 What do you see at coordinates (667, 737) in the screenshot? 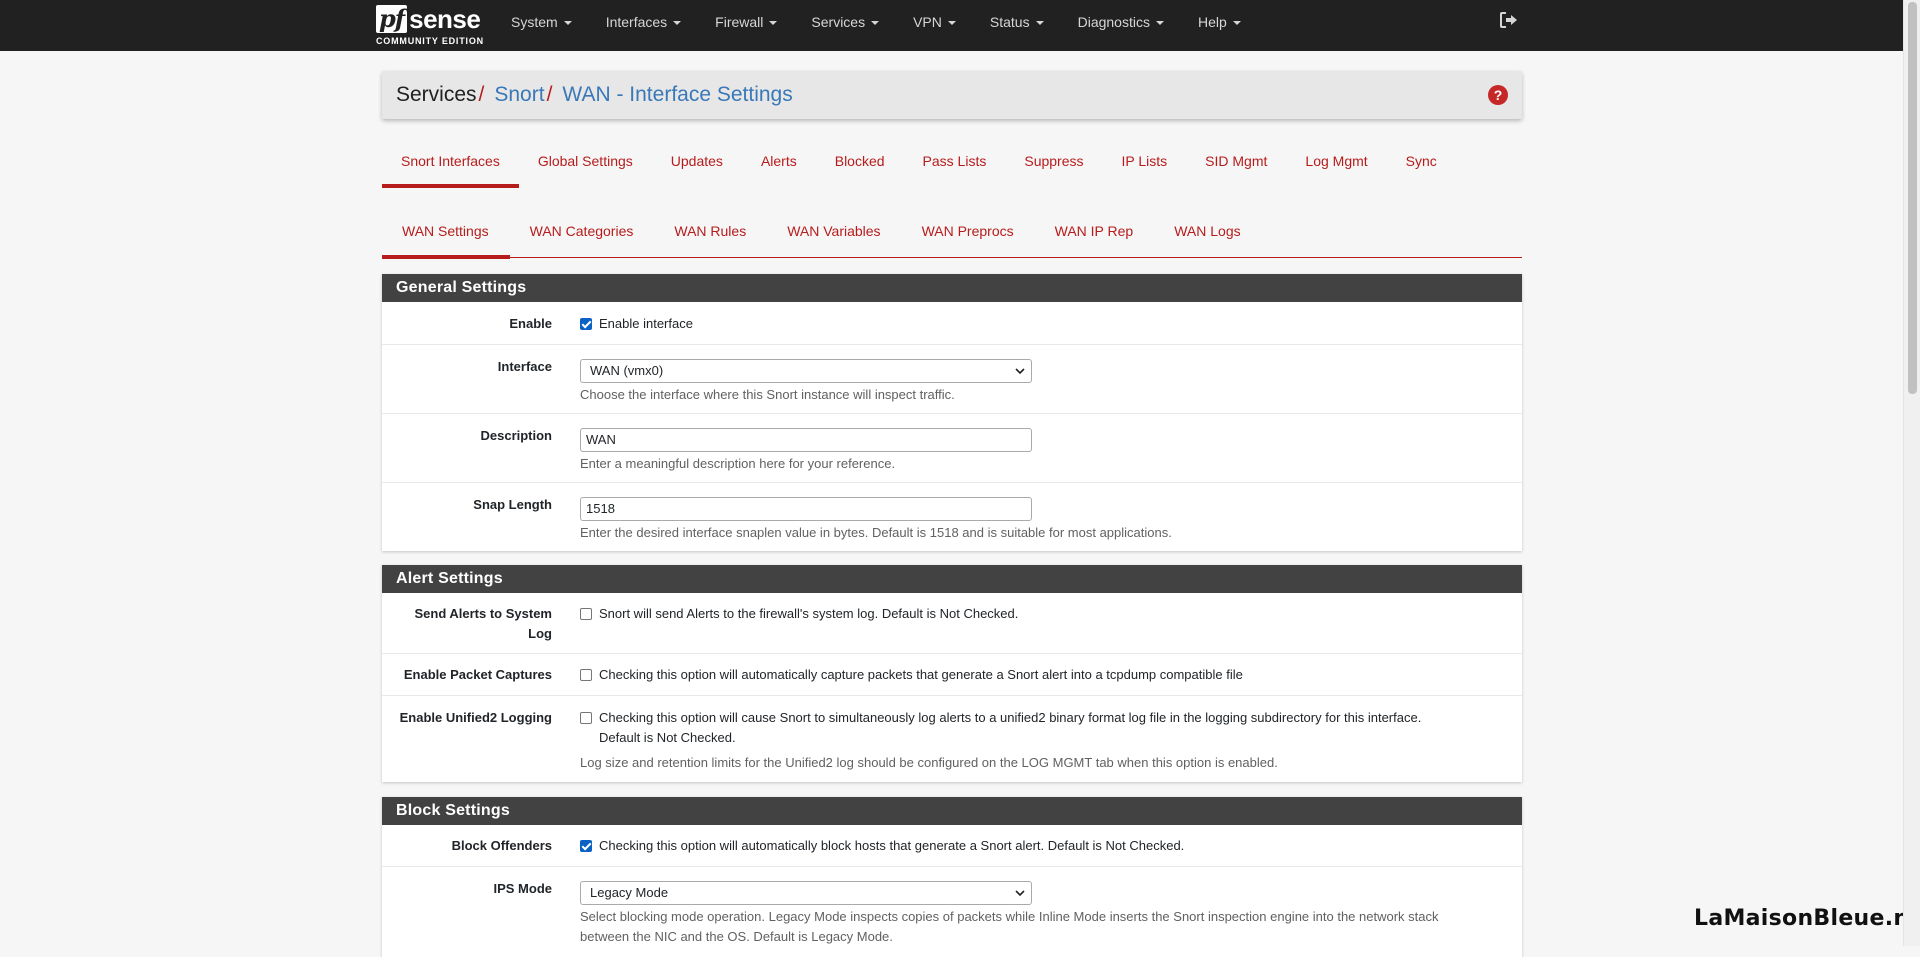
I see `unified2-text-line2: Default is Not Checked.` at bounding box center [667, 737].